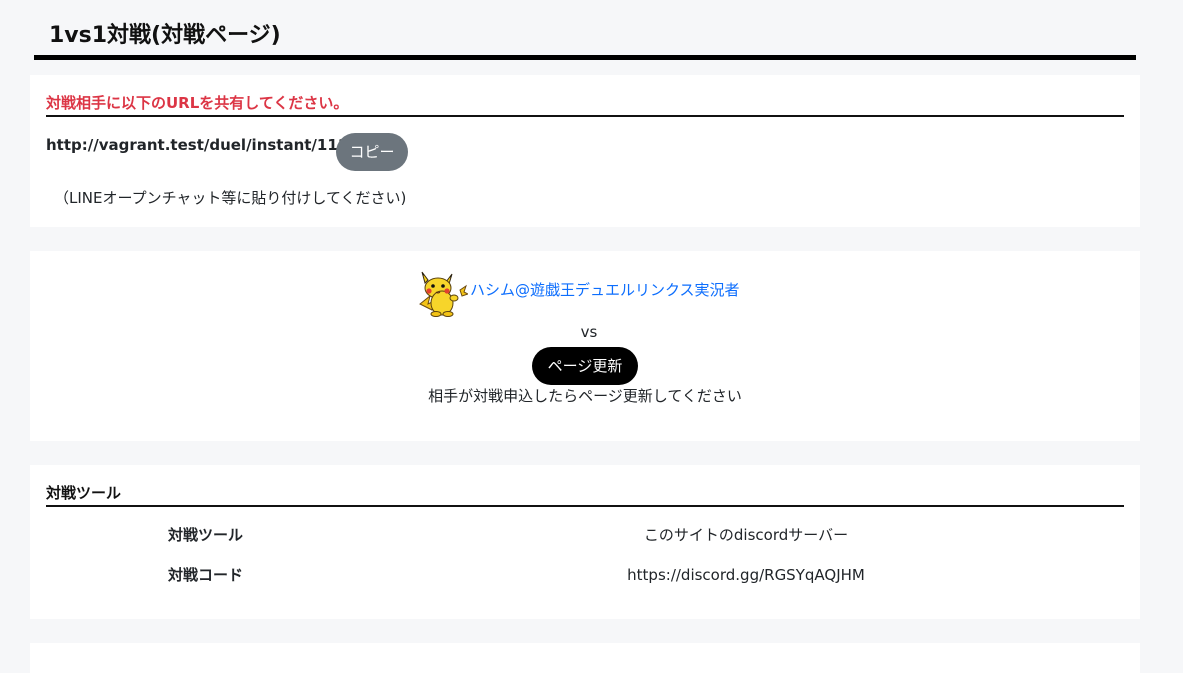 The image size is (1183, 673). I want to click on next-card, so click(585, 658).